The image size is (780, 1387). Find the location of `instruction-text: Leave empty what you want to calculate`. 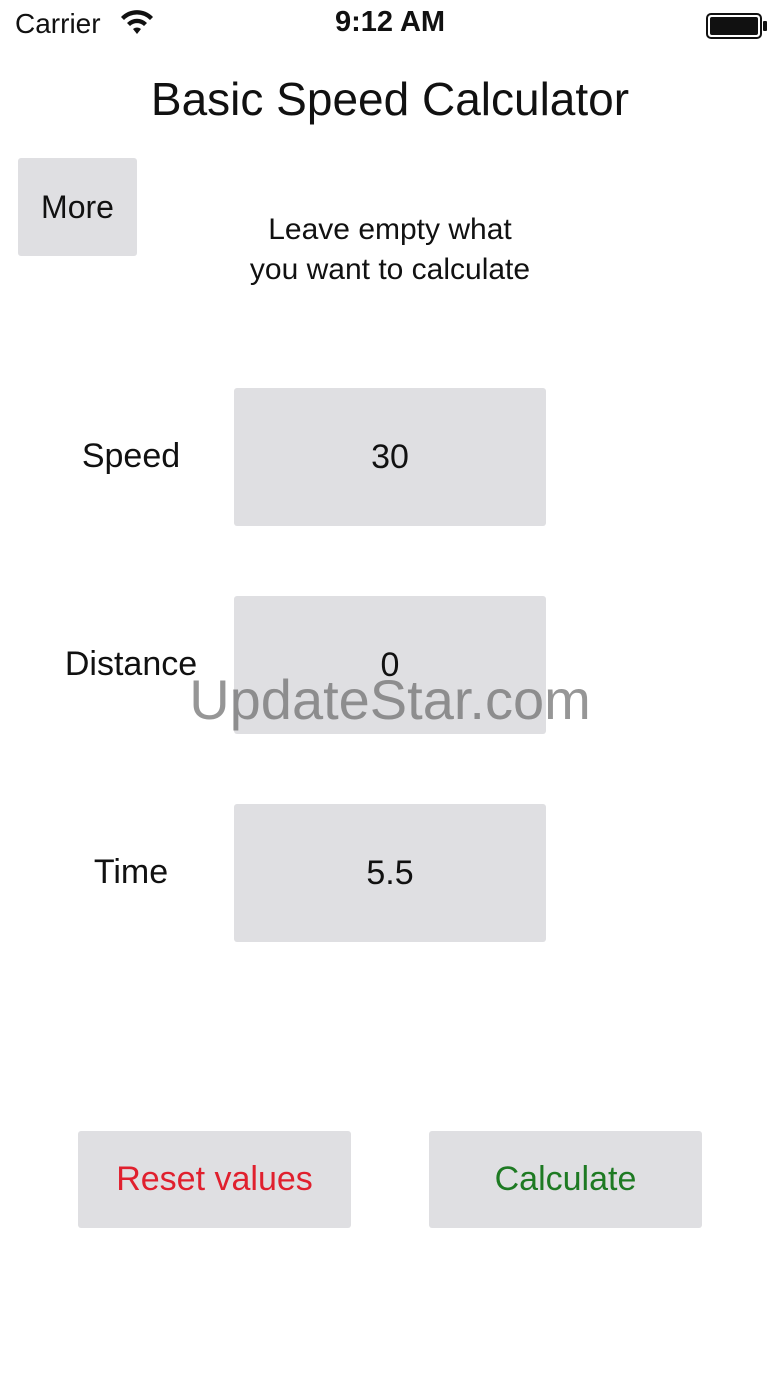

instruction-text: Leave empty what you want to calculate is located at coordinates (390, 250).